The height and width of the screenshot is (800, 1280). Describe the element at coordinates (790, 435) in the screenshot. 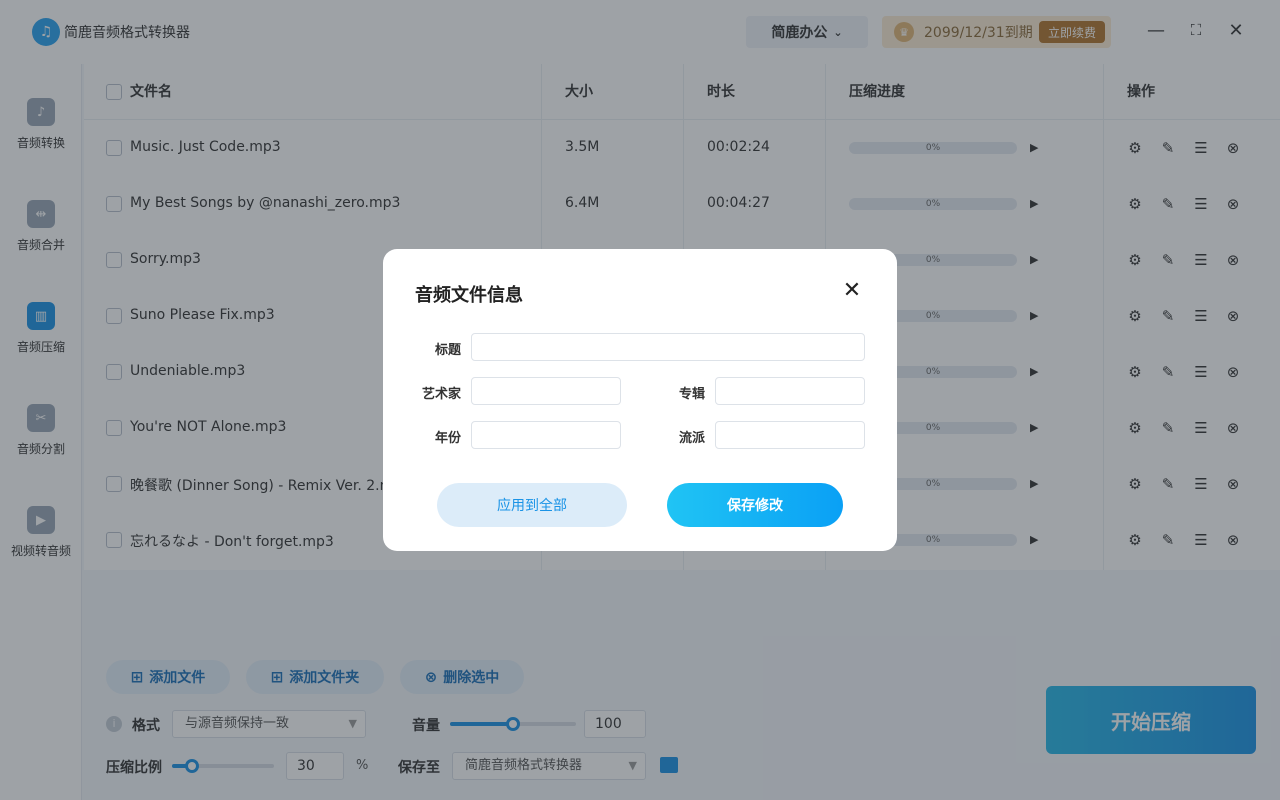

I see `genre-field` at that location.